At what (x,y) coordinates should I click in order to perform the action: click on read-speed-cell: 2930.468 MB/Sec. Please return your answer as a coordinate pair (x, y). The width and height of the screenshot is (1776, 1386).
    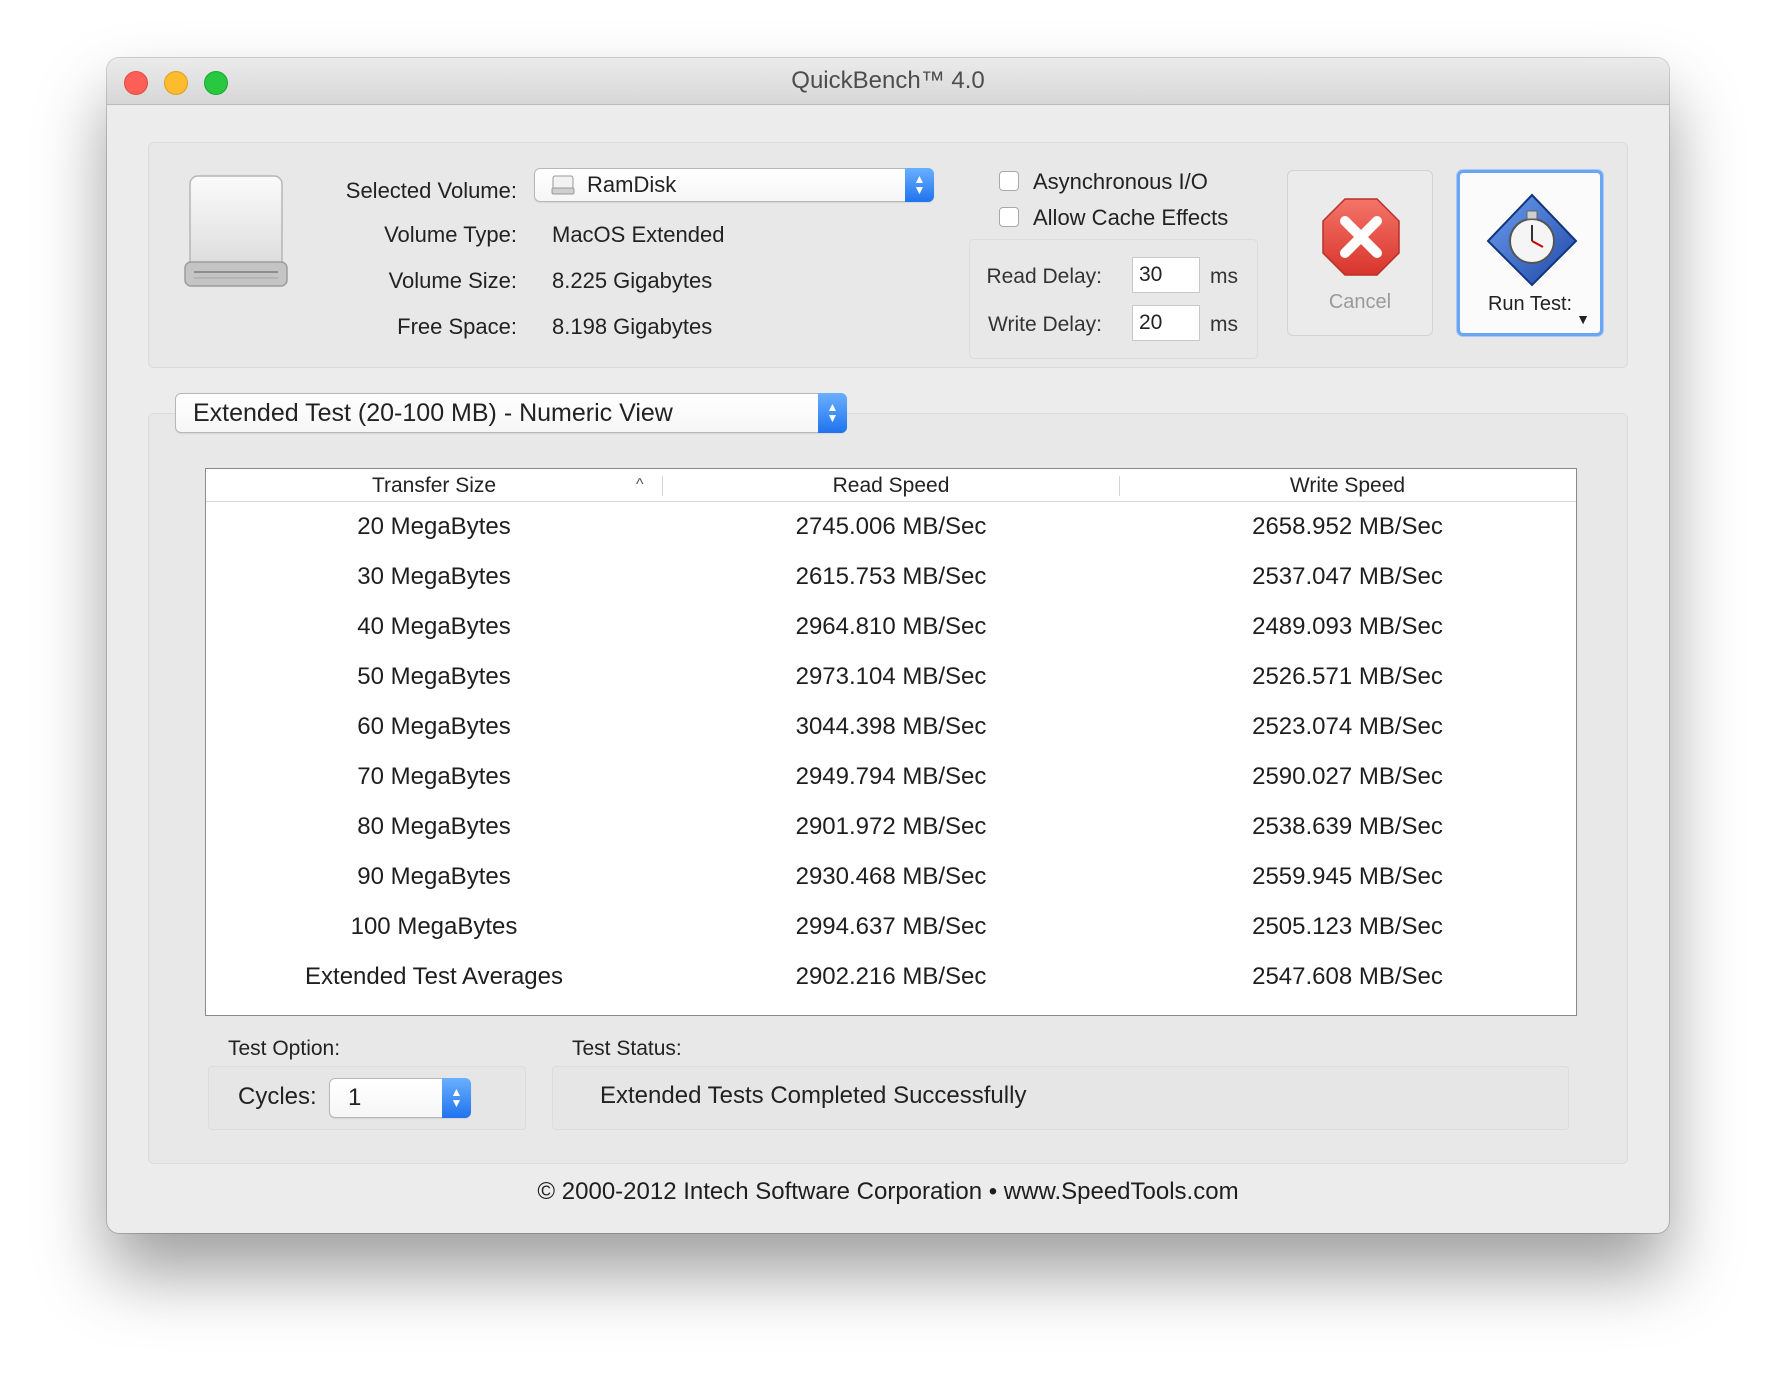
    Looking at the image, I should click on (891, 876).